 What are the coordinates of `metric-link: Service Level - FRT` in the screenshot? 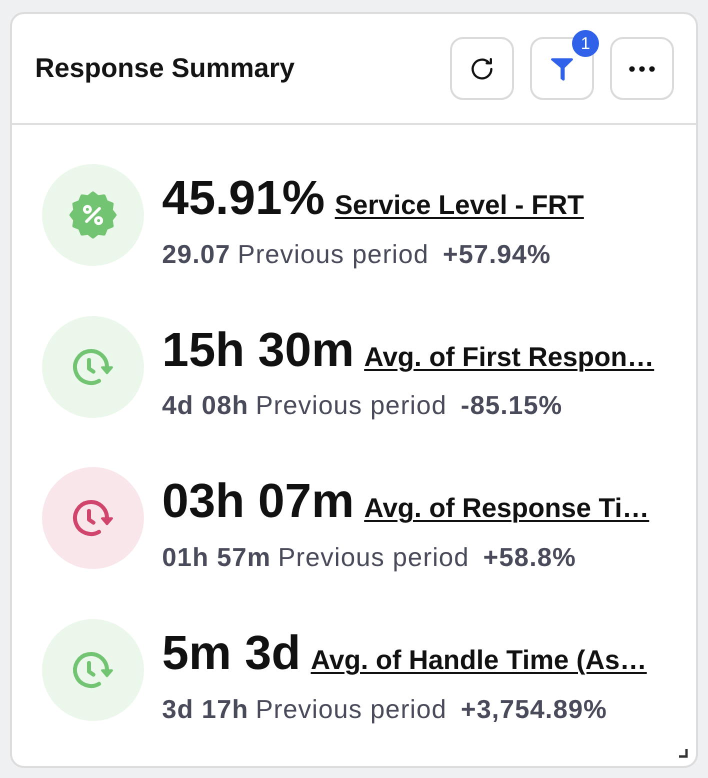 It's located at (459, 205).